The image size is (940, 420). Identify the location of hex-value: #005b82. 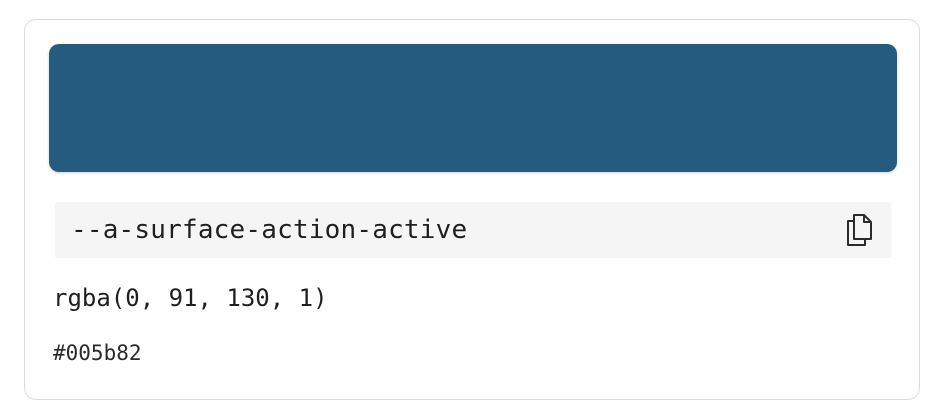
(97, 353).